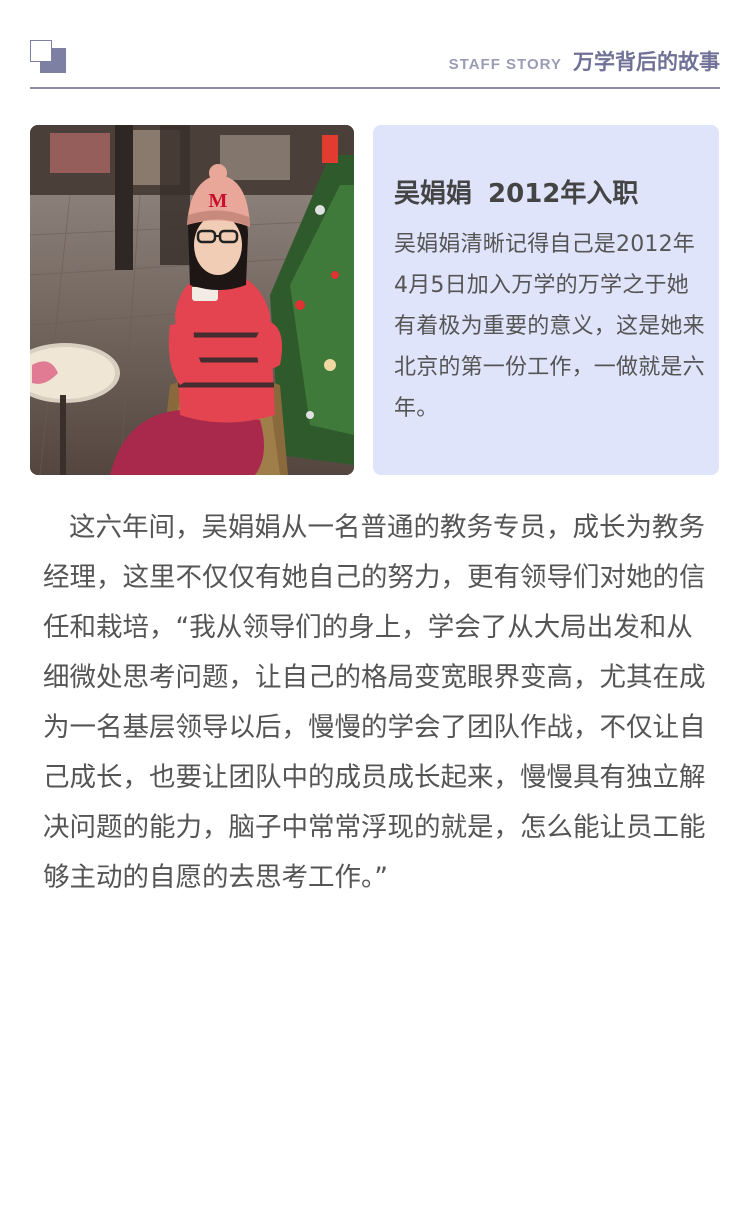 This screenshot has height=1217, width=750. I want to click on section-title-en: STAFF STORY, so click(505, 64).